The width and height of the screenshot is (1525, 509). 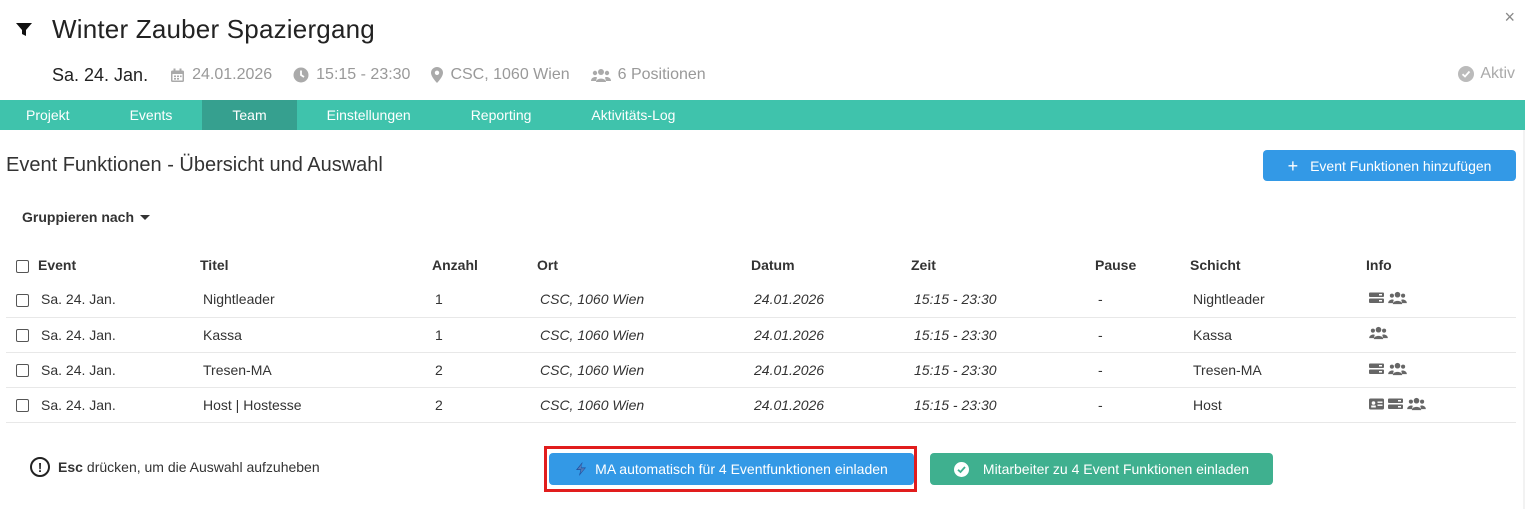 What do you see at coordinates (1142, 265) in the screenshot?
I see `column-header: Pause` at bounding box center [1142, 265].